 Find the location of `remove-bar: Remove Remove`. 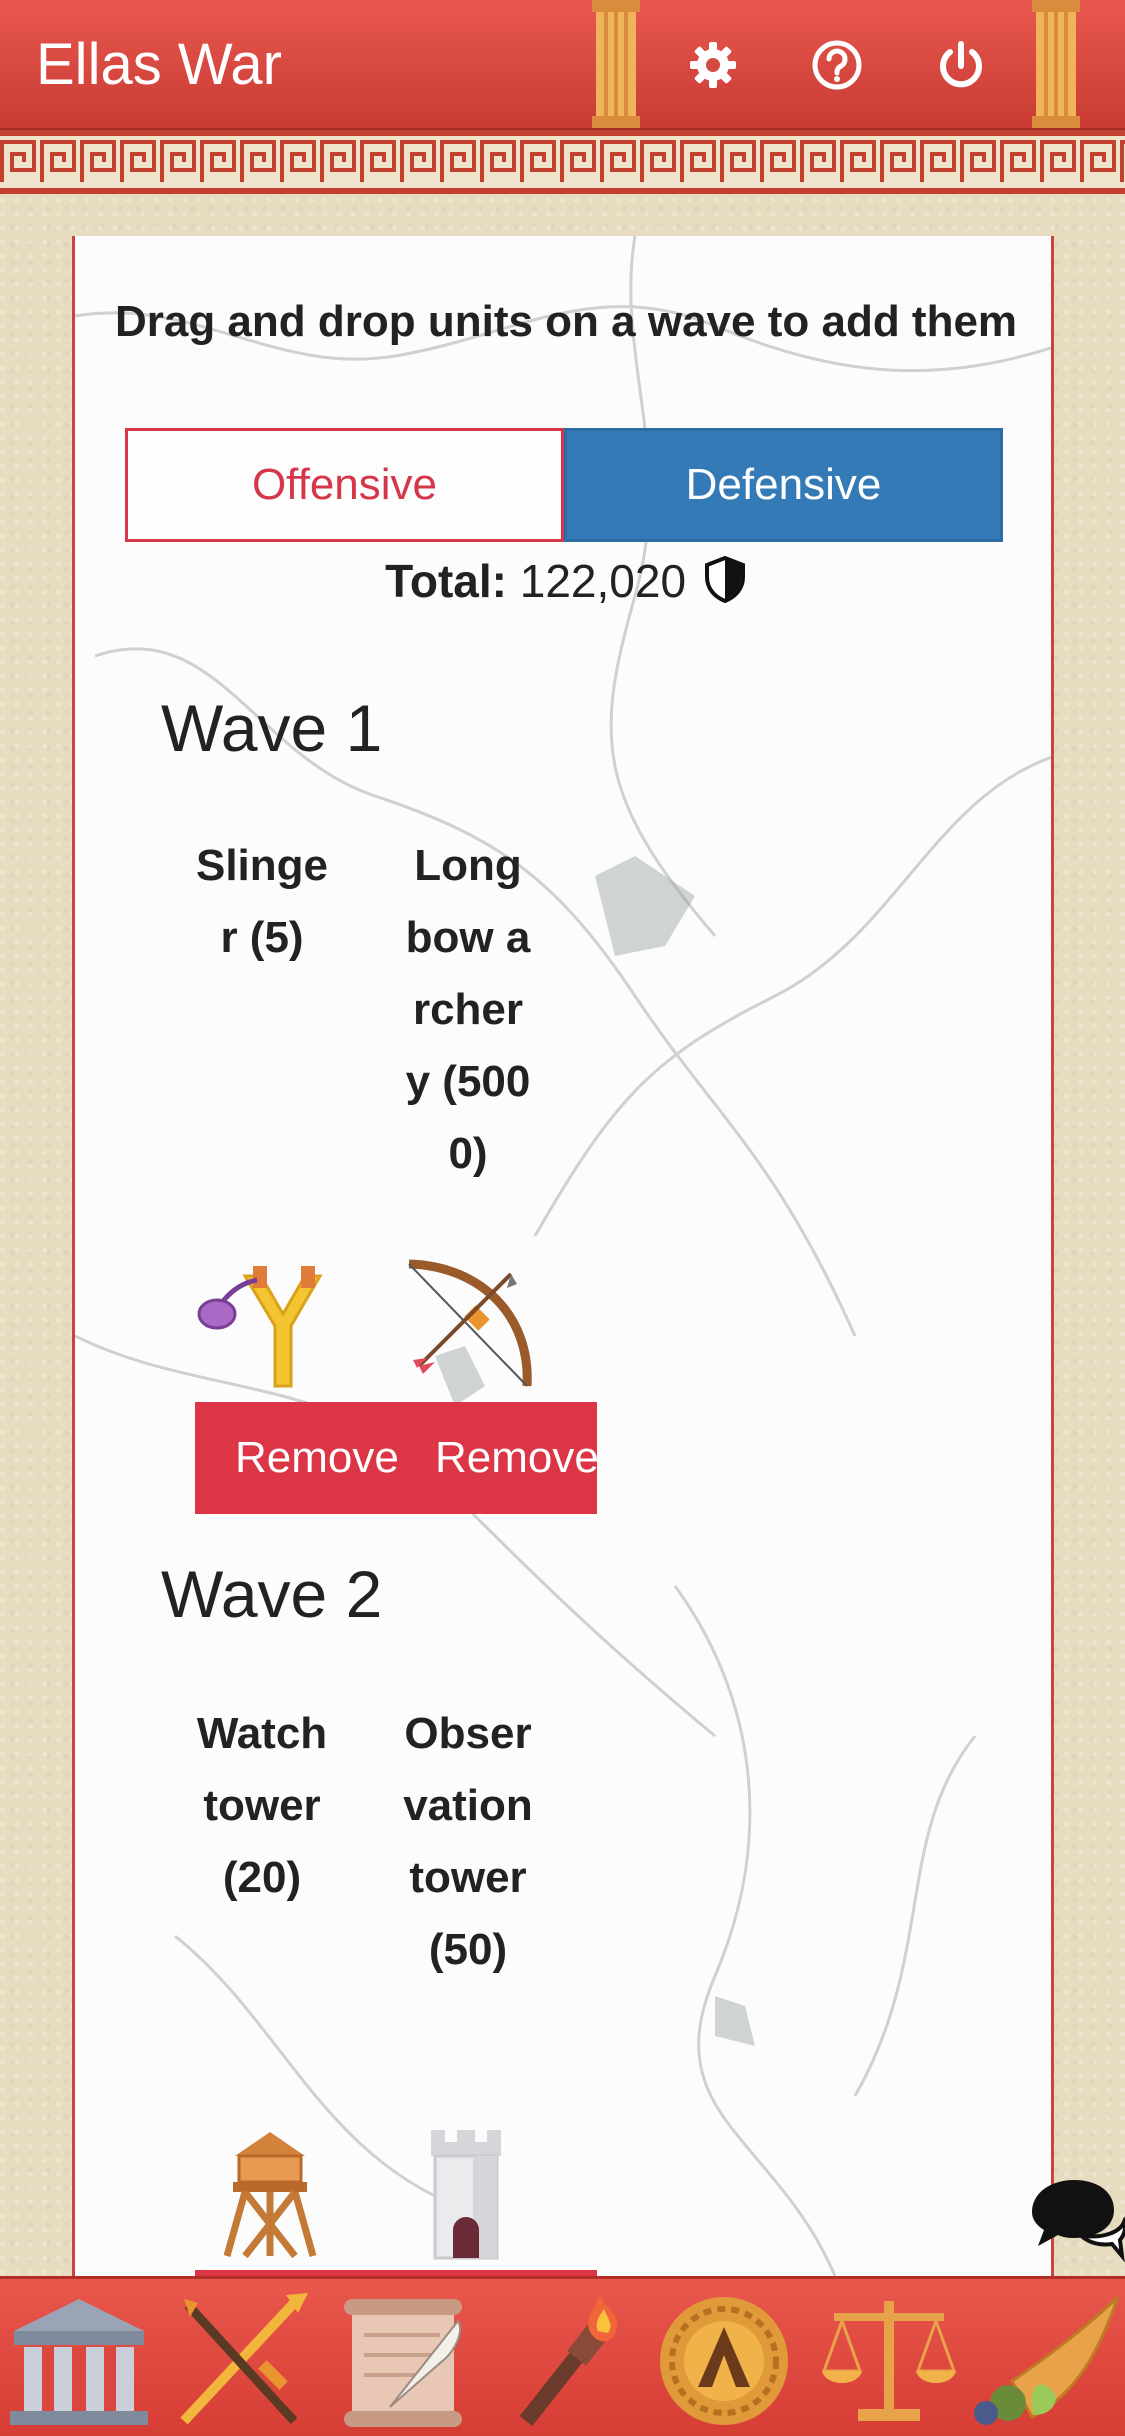

remove-bar: Remove Remove is located at coordinates (396, 1458).